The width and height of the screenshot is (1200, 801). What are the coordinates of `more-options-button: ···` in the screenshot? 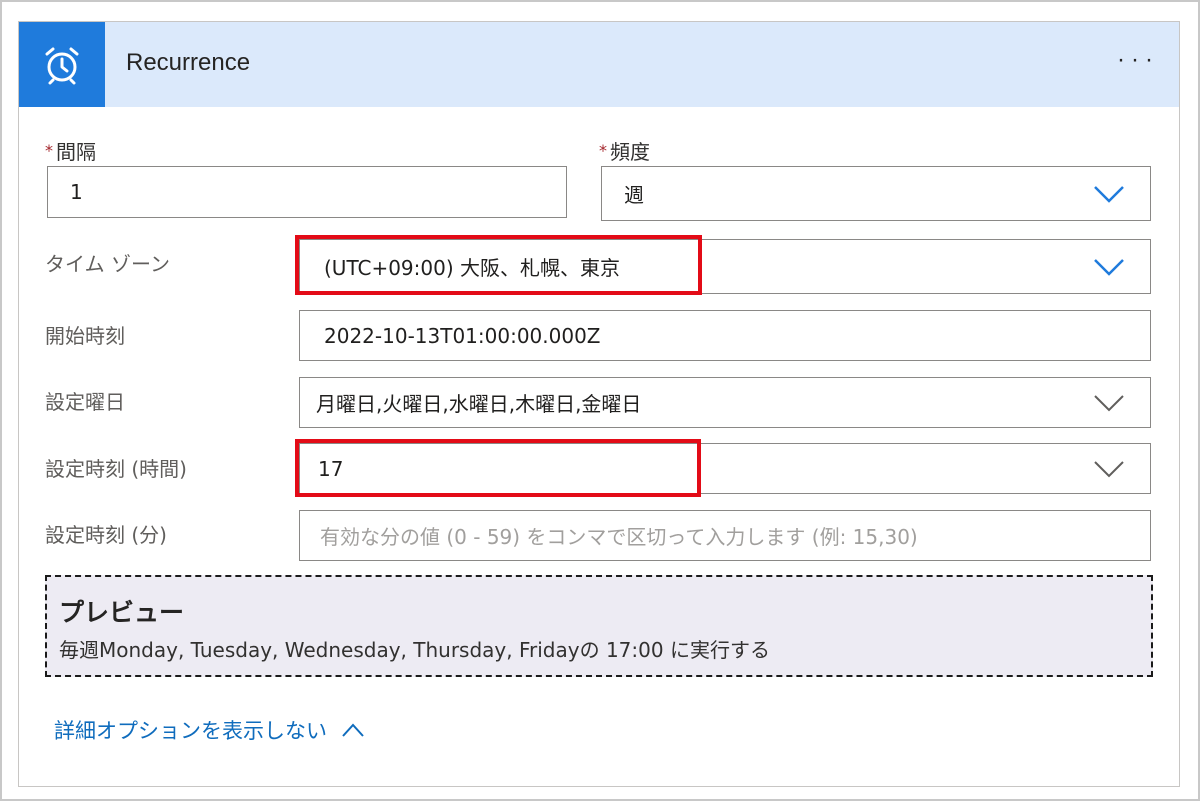 It's located at (1138, 60).